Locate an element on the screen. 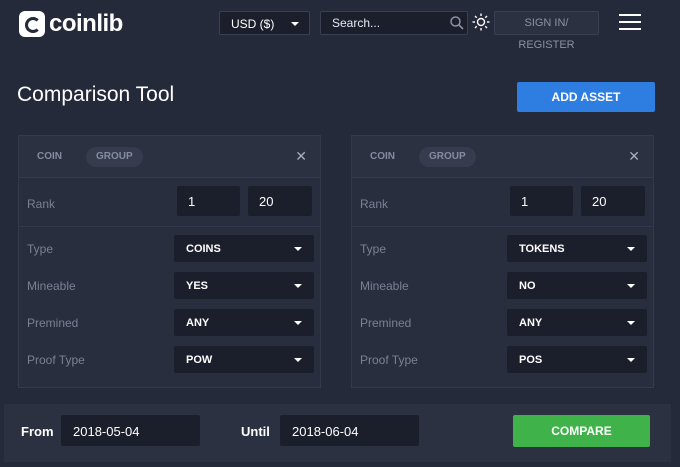  from-label: From is located at coordinates (37, 431).